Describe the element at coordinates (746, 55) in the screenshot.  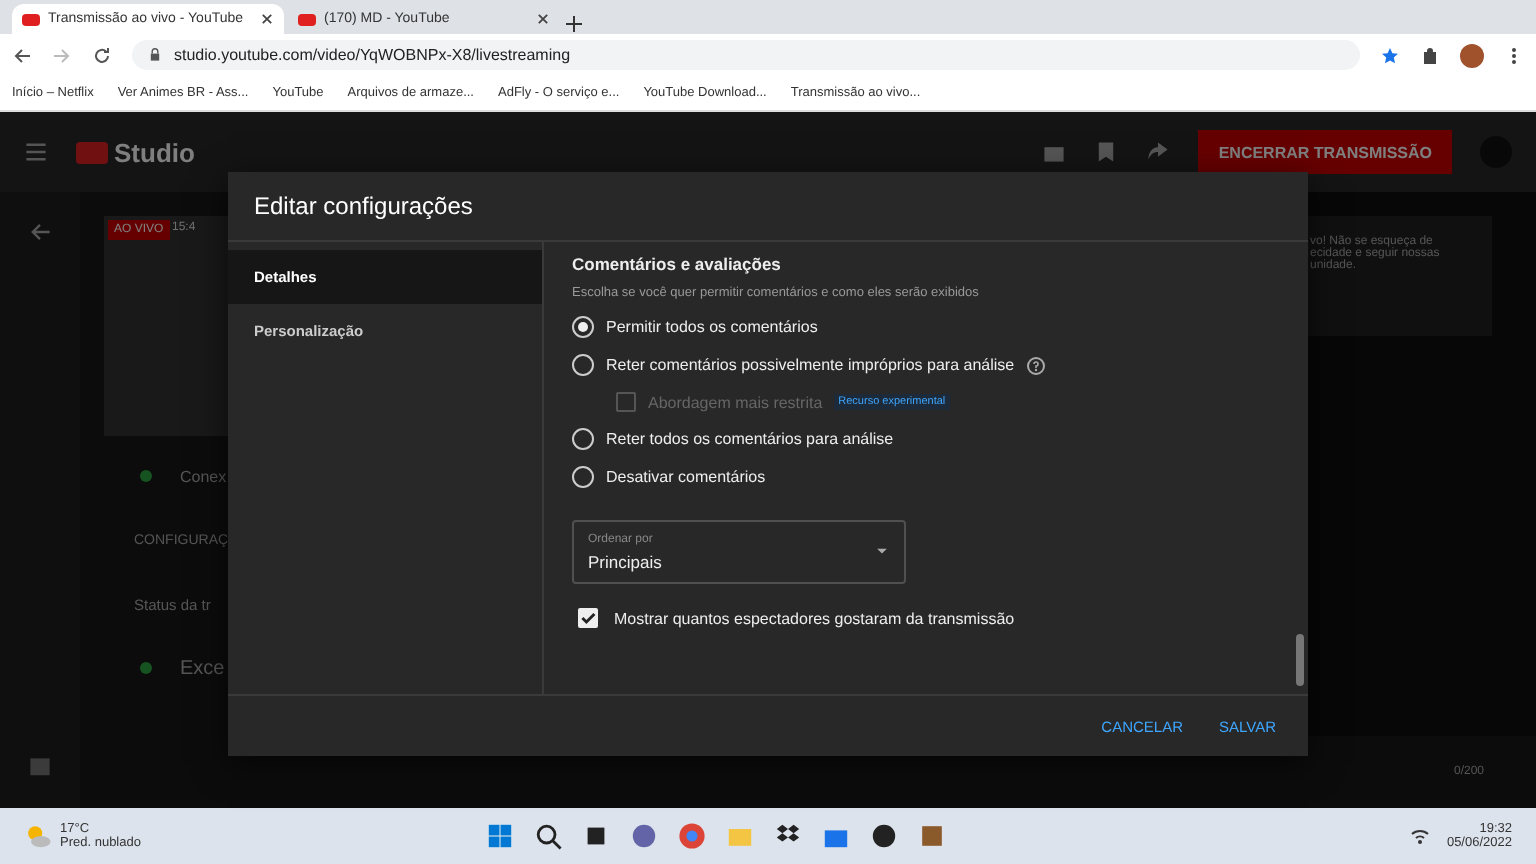
I see `address-bar: studio.youtube.com/video/YqWOBNPx-X8/livestreaming` at that location.